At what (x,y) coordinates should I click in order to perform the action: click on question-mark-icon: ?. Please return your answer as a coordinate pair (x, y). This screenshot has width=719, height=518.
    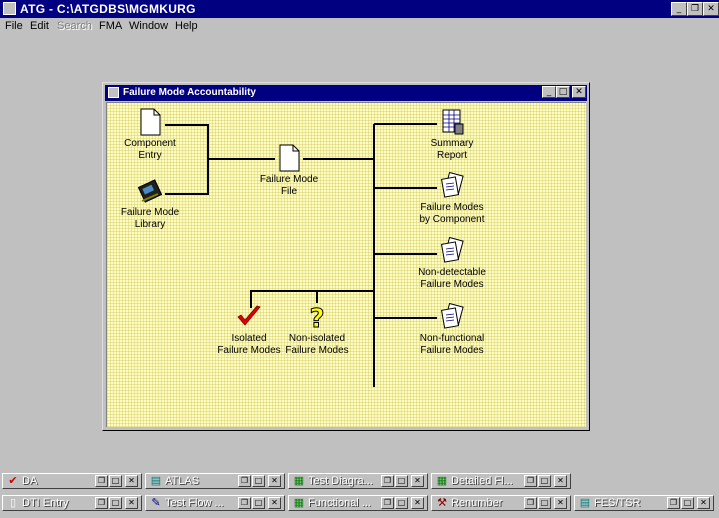
    Looking at the image, I should click on (317, 318).